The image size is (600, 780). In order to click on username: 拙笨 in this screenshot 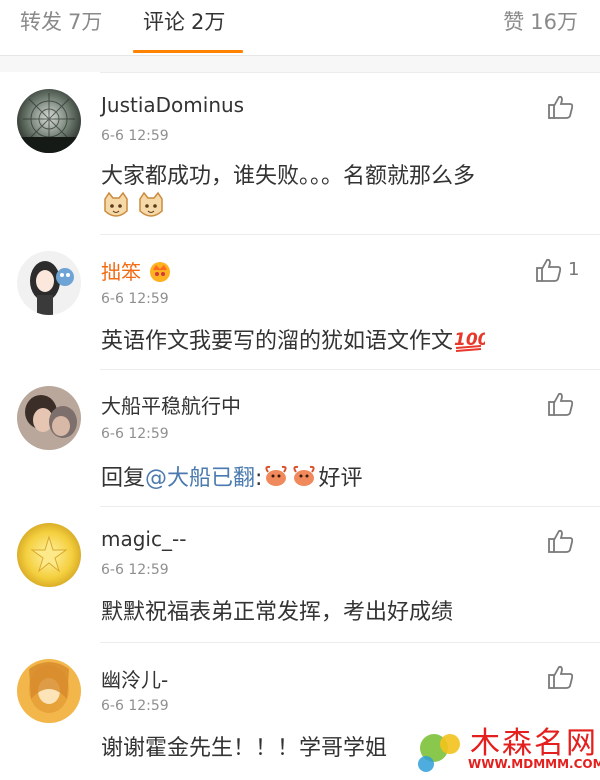, I will do `click(137, 272)`.